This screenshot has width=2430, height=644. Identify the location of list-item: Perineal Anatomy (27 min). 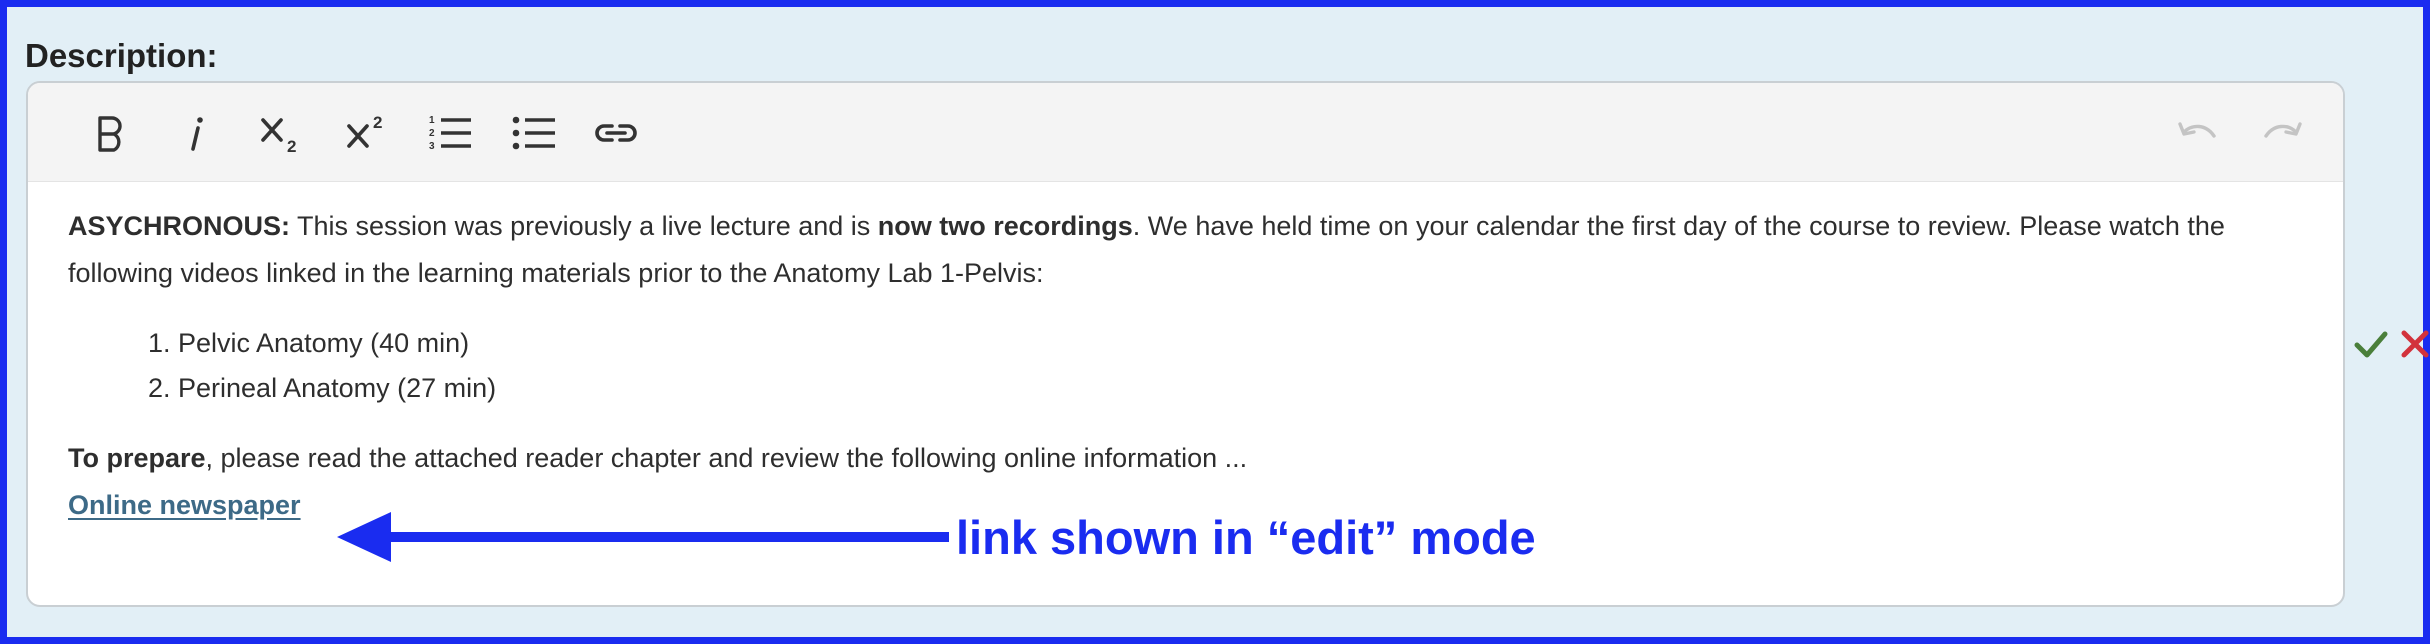
(1243, 388).